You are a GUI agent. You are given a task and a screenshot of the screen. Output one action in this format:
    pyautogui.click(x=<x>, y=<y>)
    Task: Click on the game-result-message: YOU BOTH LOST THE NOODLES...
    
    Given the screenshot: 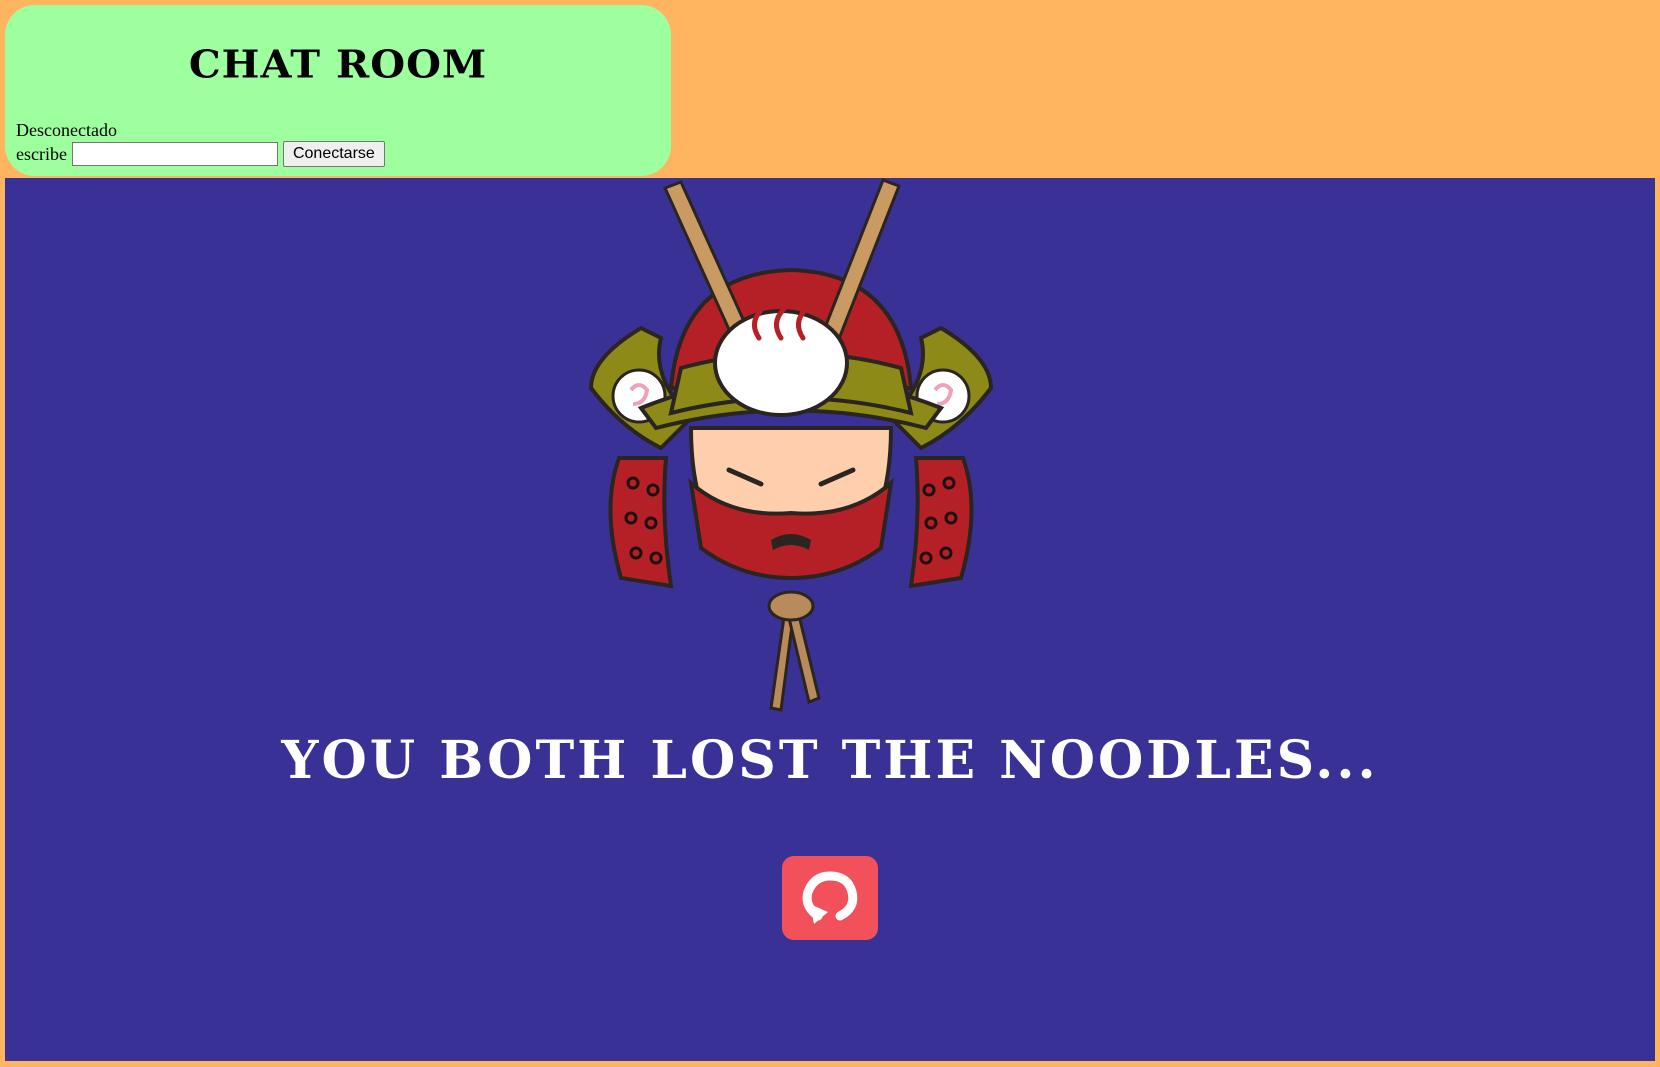 What is the action you would take?
    pyautogui.click(x=830, y=760)
    